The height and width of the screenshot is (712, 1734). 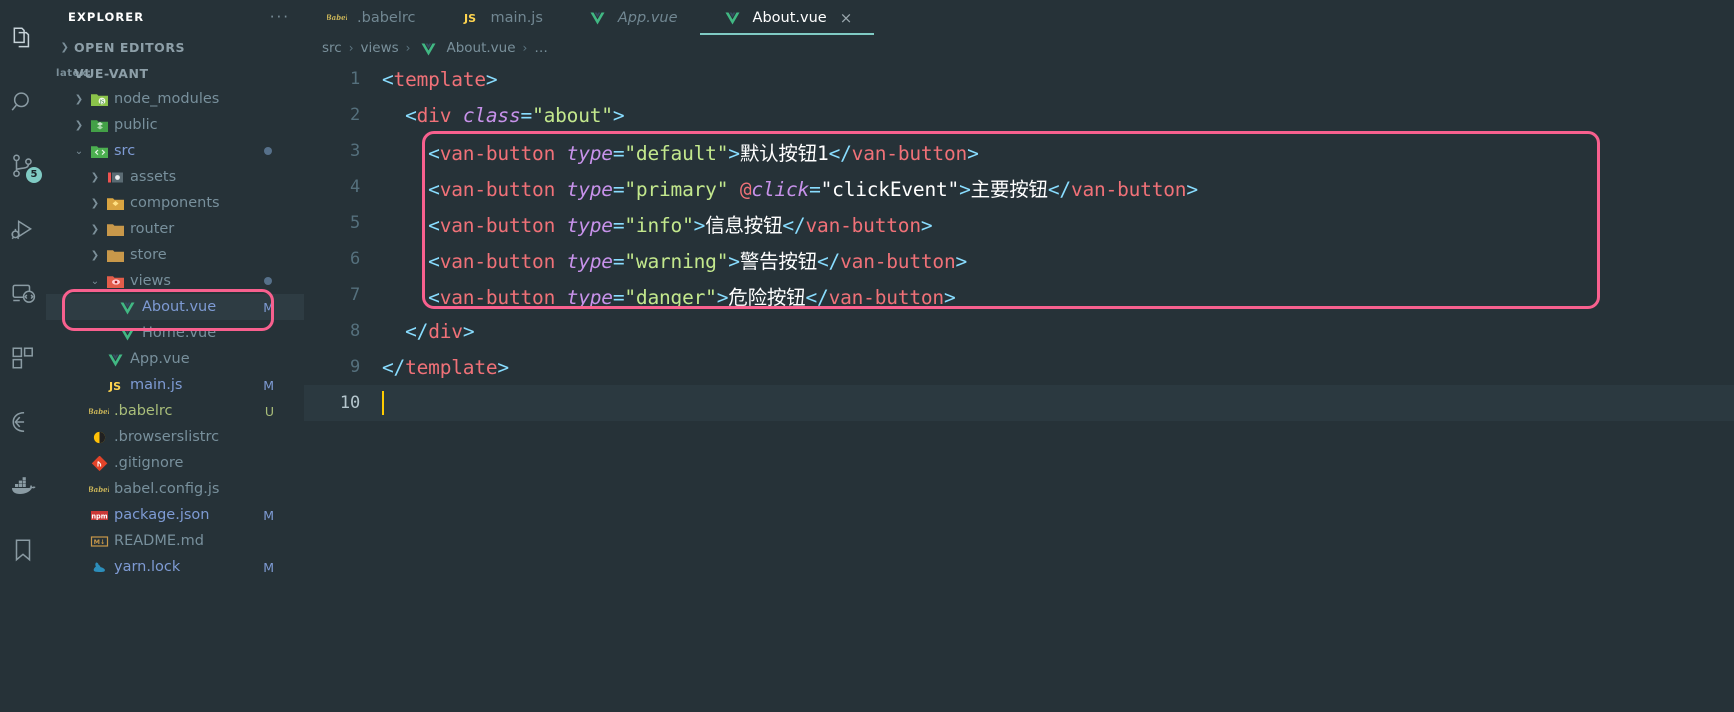 What do you see at coordinates (162, 515) in the screenshot?
I see `tree-item-label: package.json` at bounding box center [162, 515].